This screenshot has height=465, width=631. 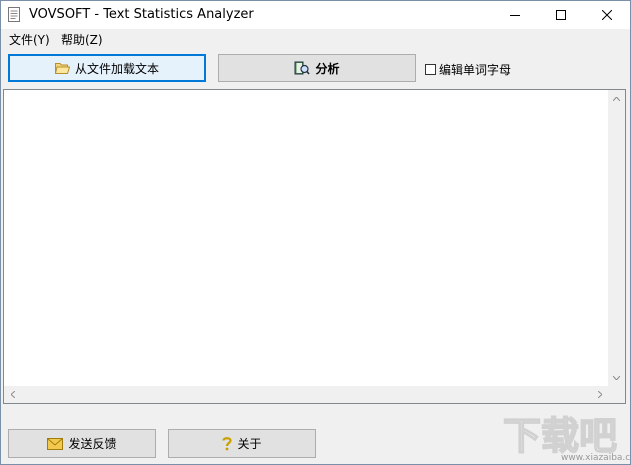 I want to click on app-document-icon, so click(x=14, y=14).